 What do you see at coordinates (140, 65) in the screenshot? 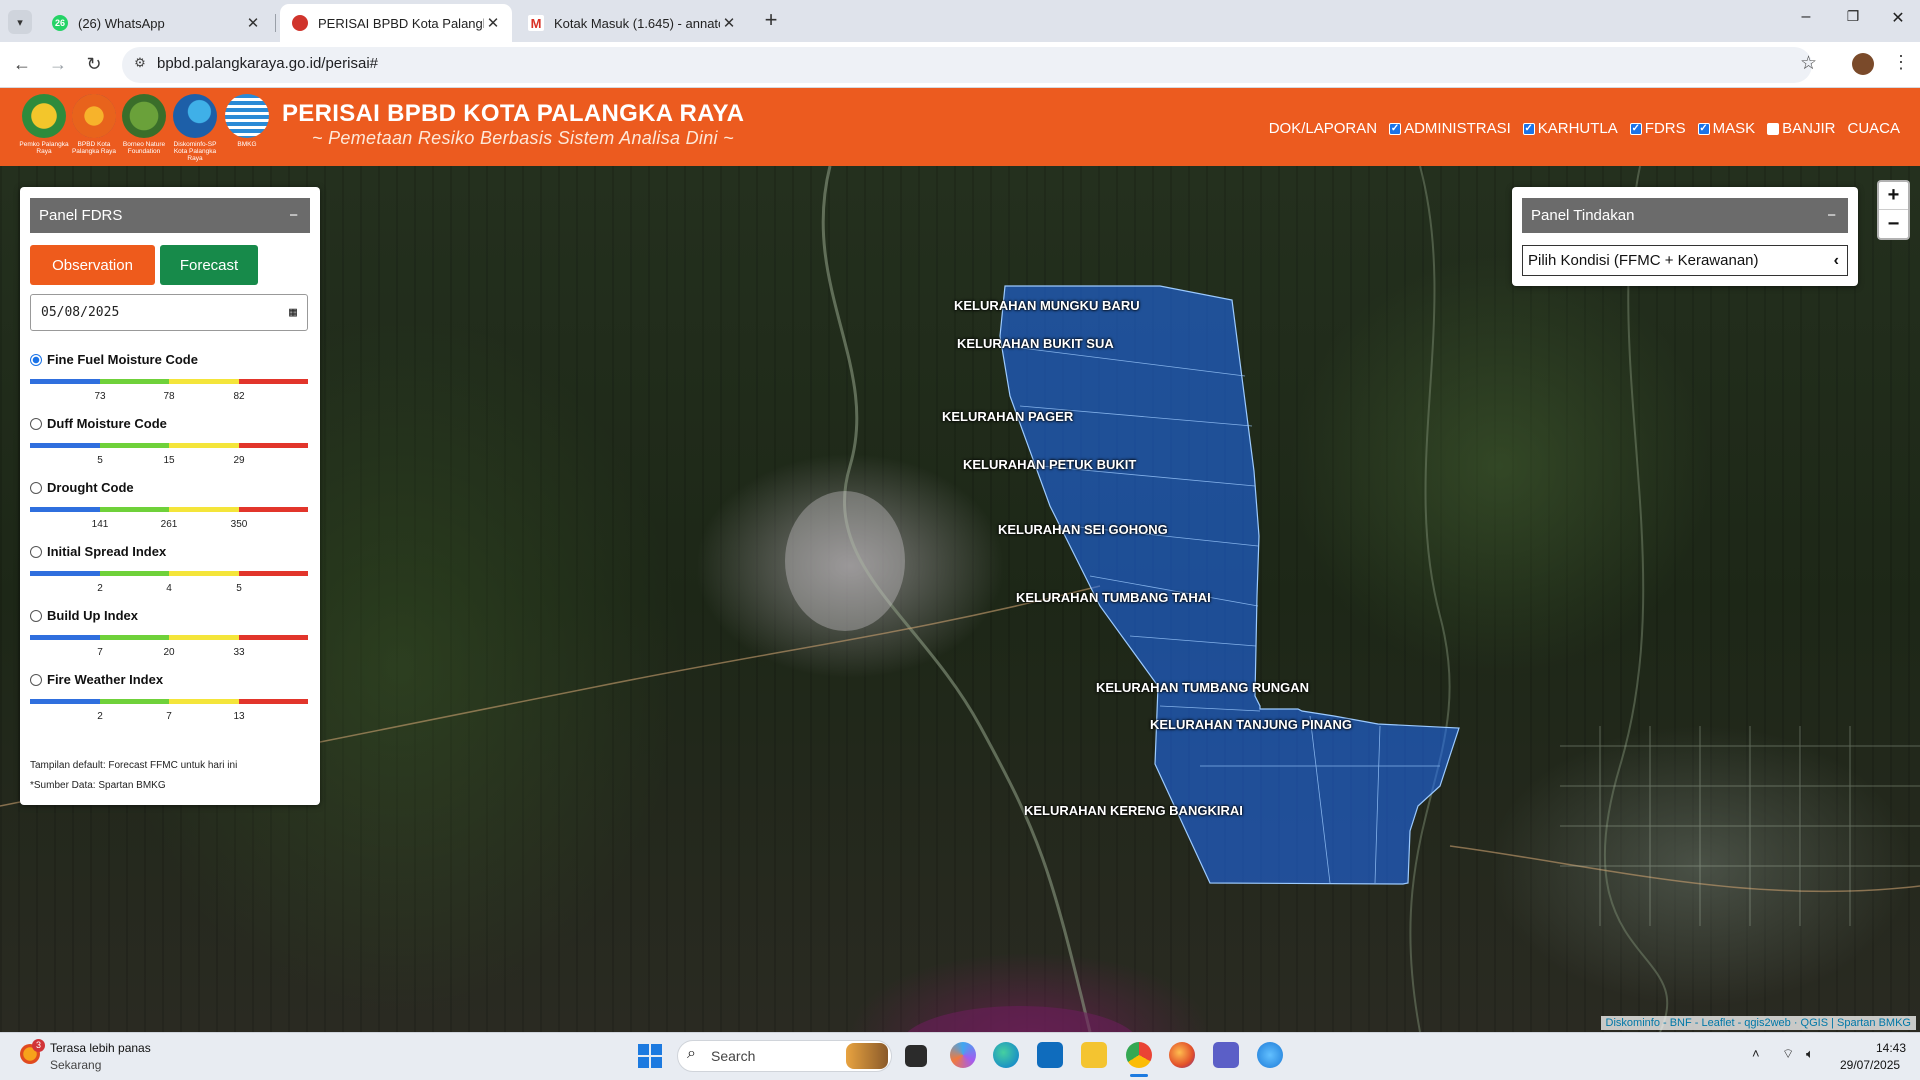
I see `site-info-icon: ⚙` at bounding box center [140, 65].